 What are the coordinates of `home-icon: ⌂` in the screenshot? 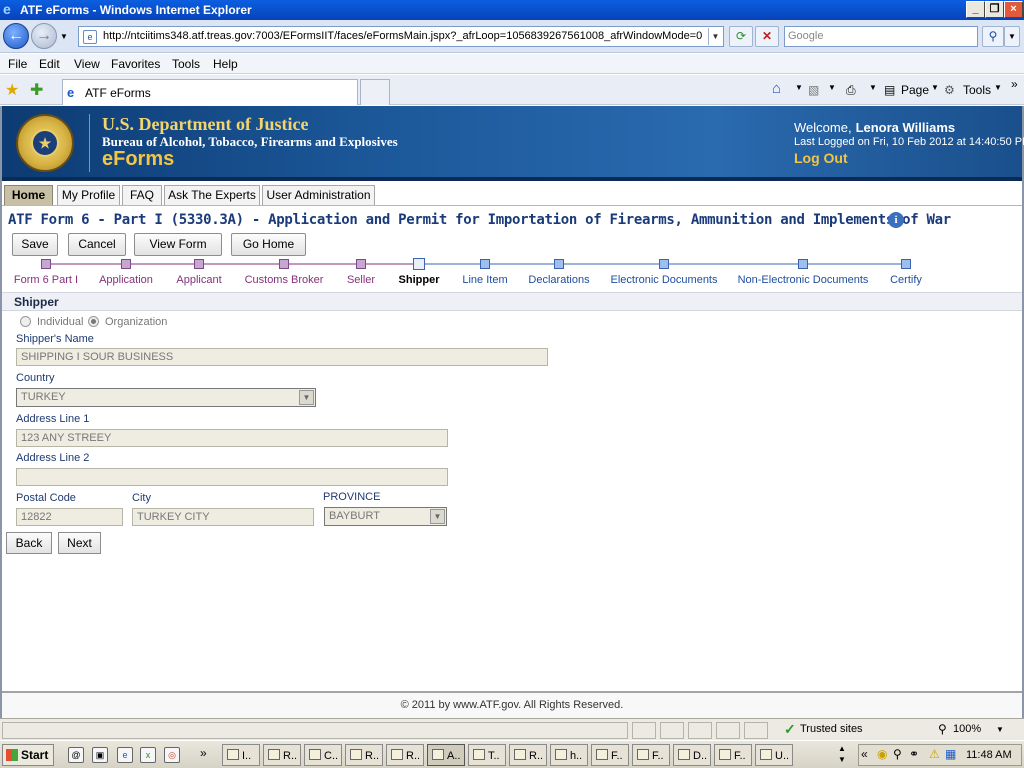 It's located at (776, 88).